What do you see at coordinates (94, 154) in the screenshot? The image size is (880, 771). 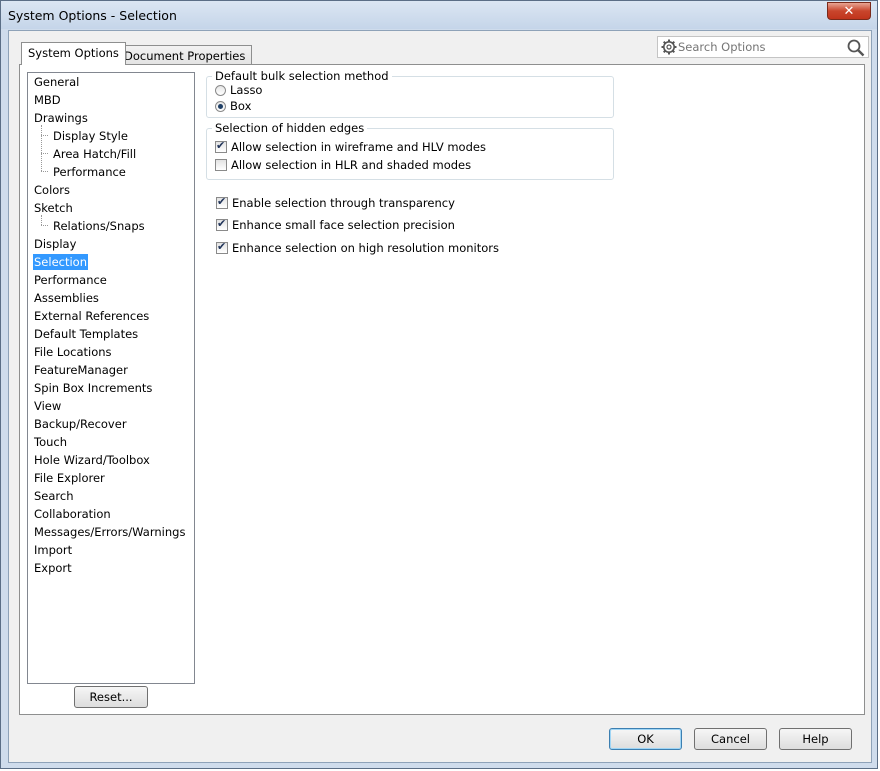 I see `tree-item-area-hatch-fill: Area Hatch/Fill` at bounding box center [94, 154].